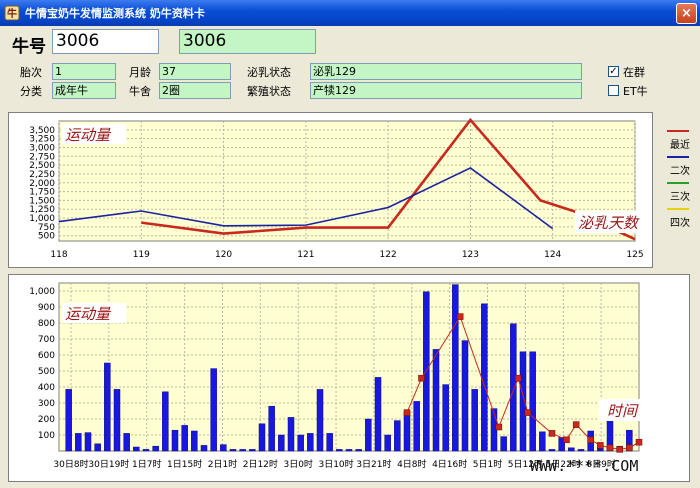  Describe the element at coordinates (42, 131) in the screenshot. I see `y-tick-label: 3,500` at that location.